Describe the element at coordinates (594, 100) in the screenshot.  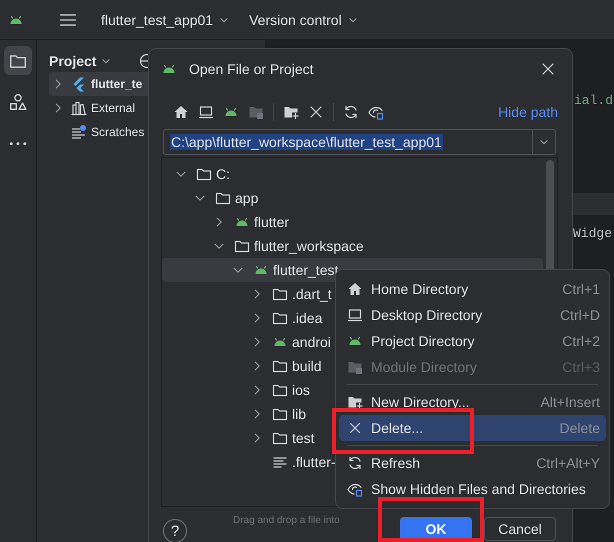
I see `code-text: ial.d` at that location.